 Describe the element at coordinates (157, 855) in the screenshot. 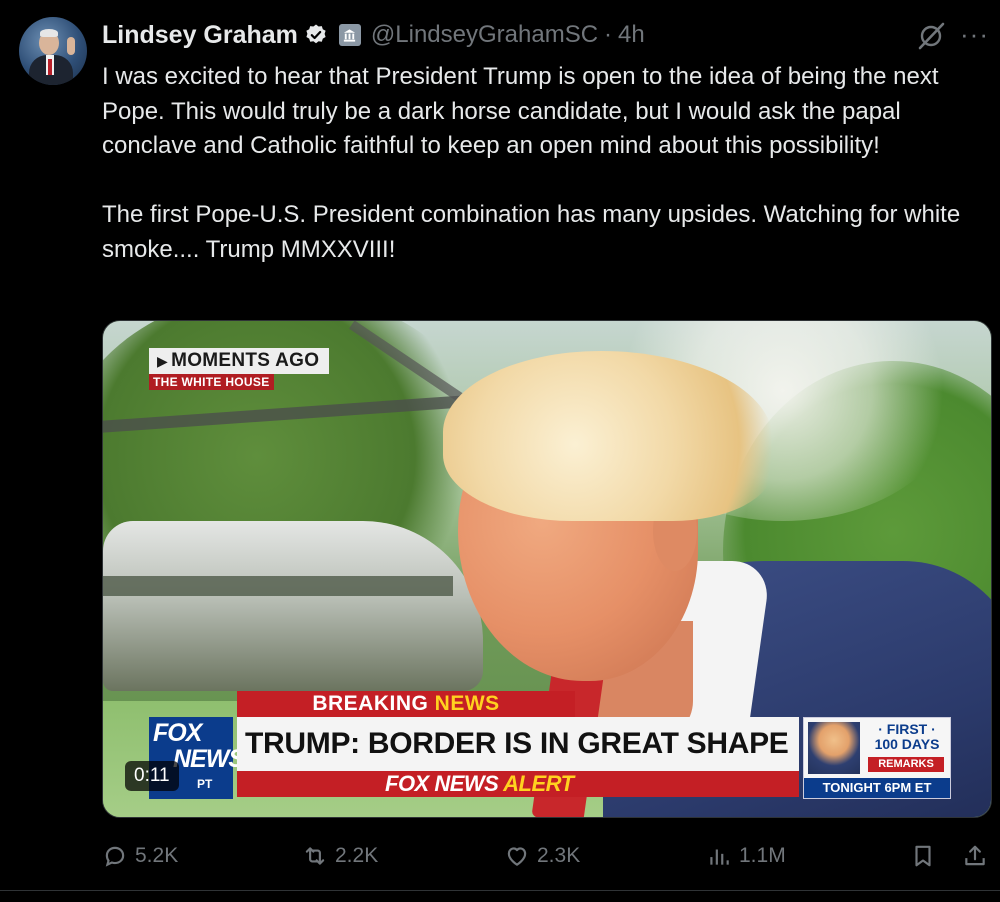

I see `reply-count: 5.2K` at that location.